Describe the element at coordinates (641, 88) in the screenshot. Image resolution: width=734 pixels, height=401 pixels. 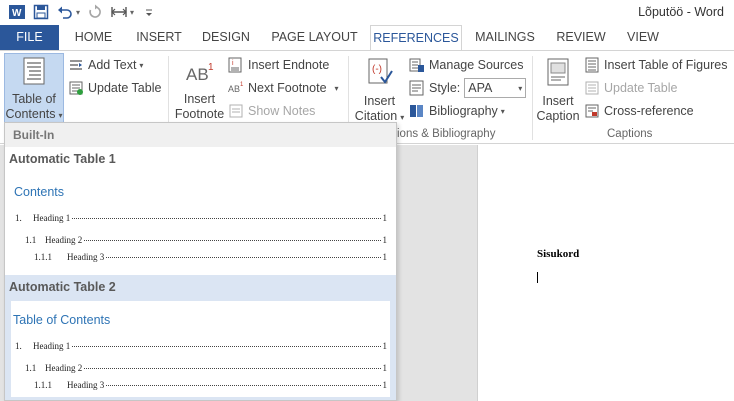
I see `update-table-of-figures-label: Update Table` at that location.